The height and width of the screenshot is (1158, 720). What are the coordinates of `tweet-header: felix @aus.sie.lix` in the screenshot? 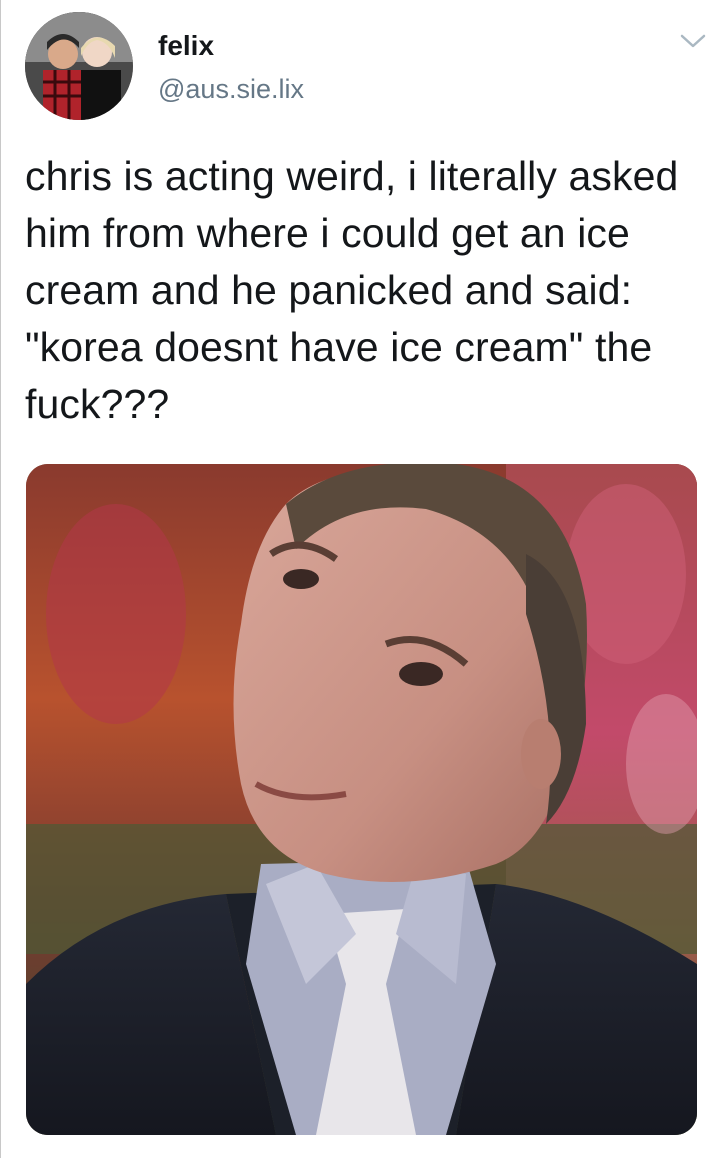 It's located at (370, 67).